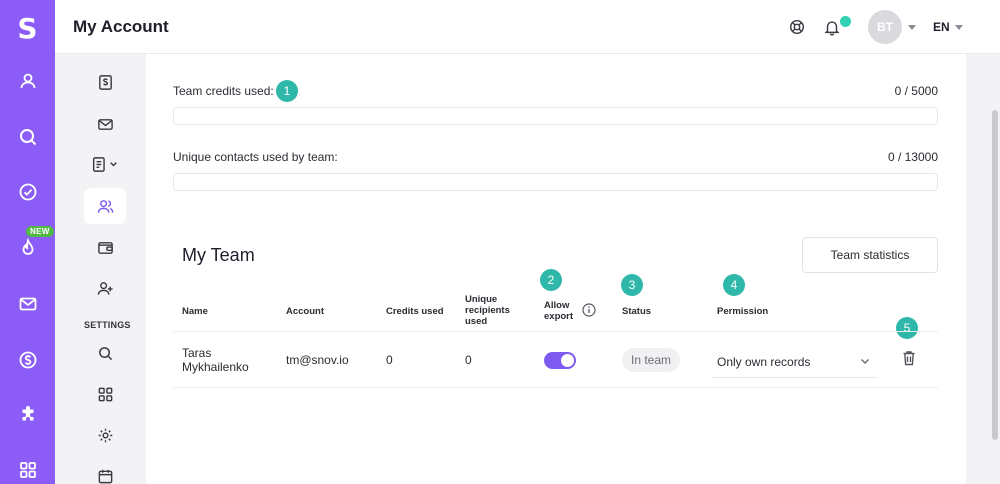  What do you see at coordinates (197, 353) in the screenshot?
I see `member-first-name: Taras` at bounding box center [197, 353].